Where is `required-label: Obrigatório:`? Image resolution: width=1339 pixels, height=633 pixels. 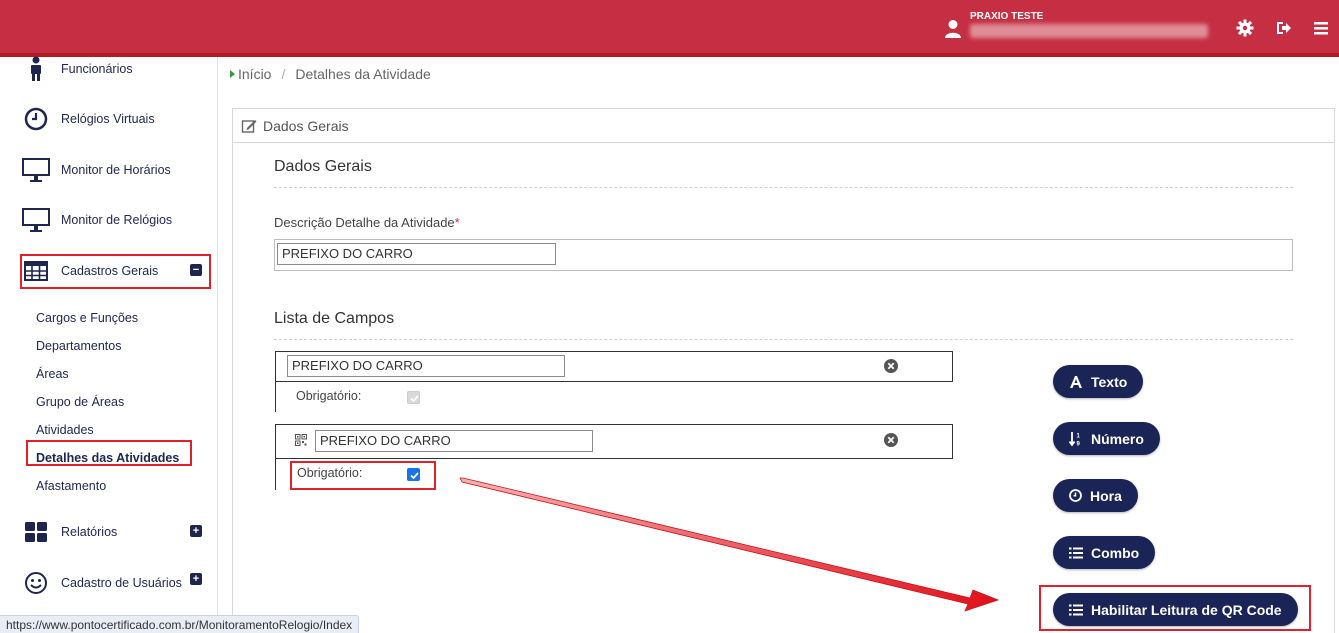
required-label: Obrigatório: is located at coordinates (329, 396).